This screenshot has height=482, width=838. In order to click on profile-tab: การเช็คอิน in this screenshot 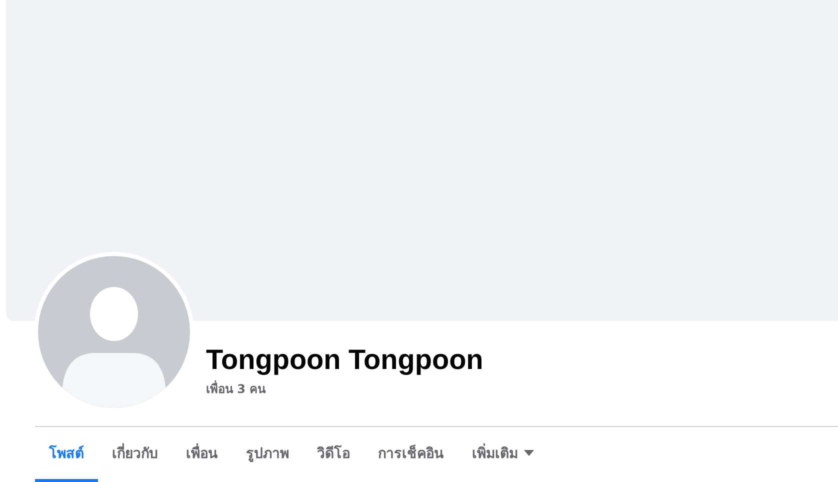, I will do `click(411, 454)`.